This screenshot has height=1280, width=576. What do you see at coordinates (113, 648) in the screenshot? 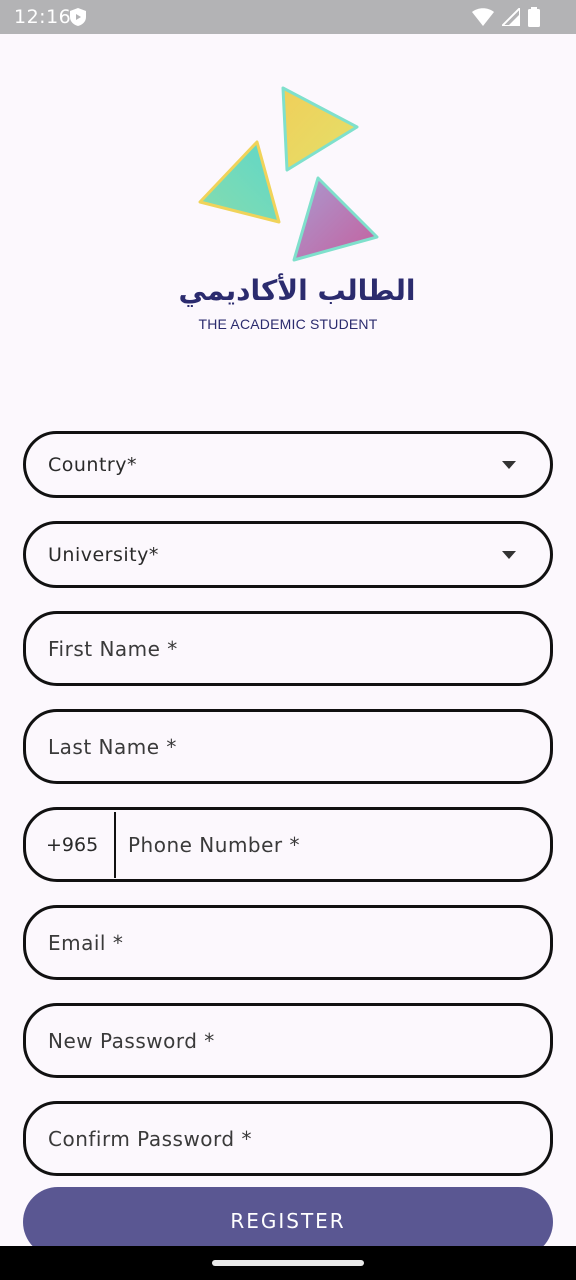
I see `first-name-placeholder: First Name *` at bounding box center [113, 648].